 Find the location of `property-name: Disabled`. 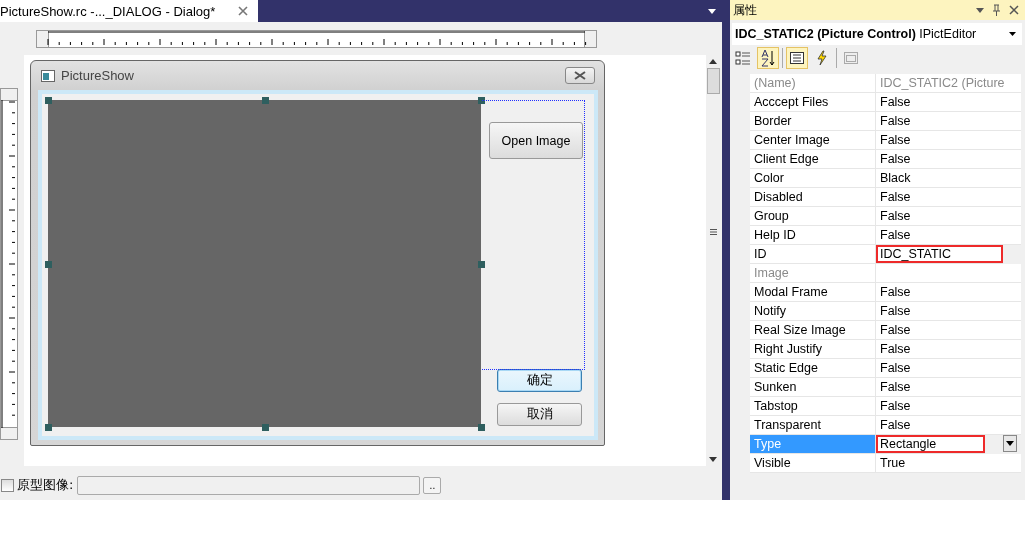

property-name: Disabled is located at coordinates (813, 197).